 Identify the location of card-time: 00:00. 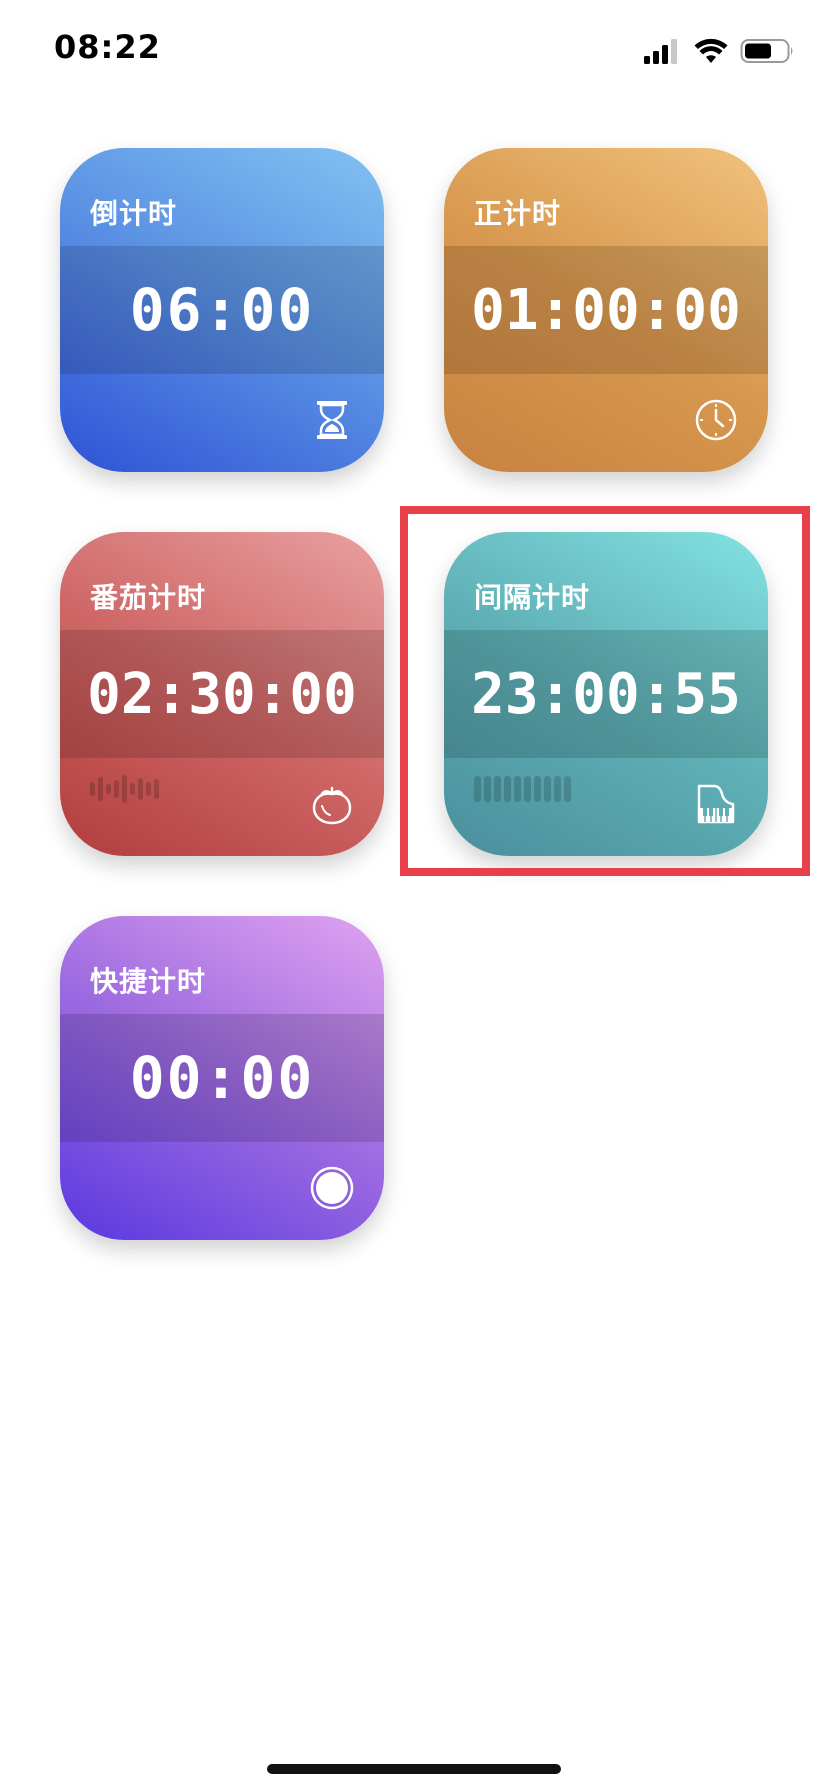
(222, 1078).